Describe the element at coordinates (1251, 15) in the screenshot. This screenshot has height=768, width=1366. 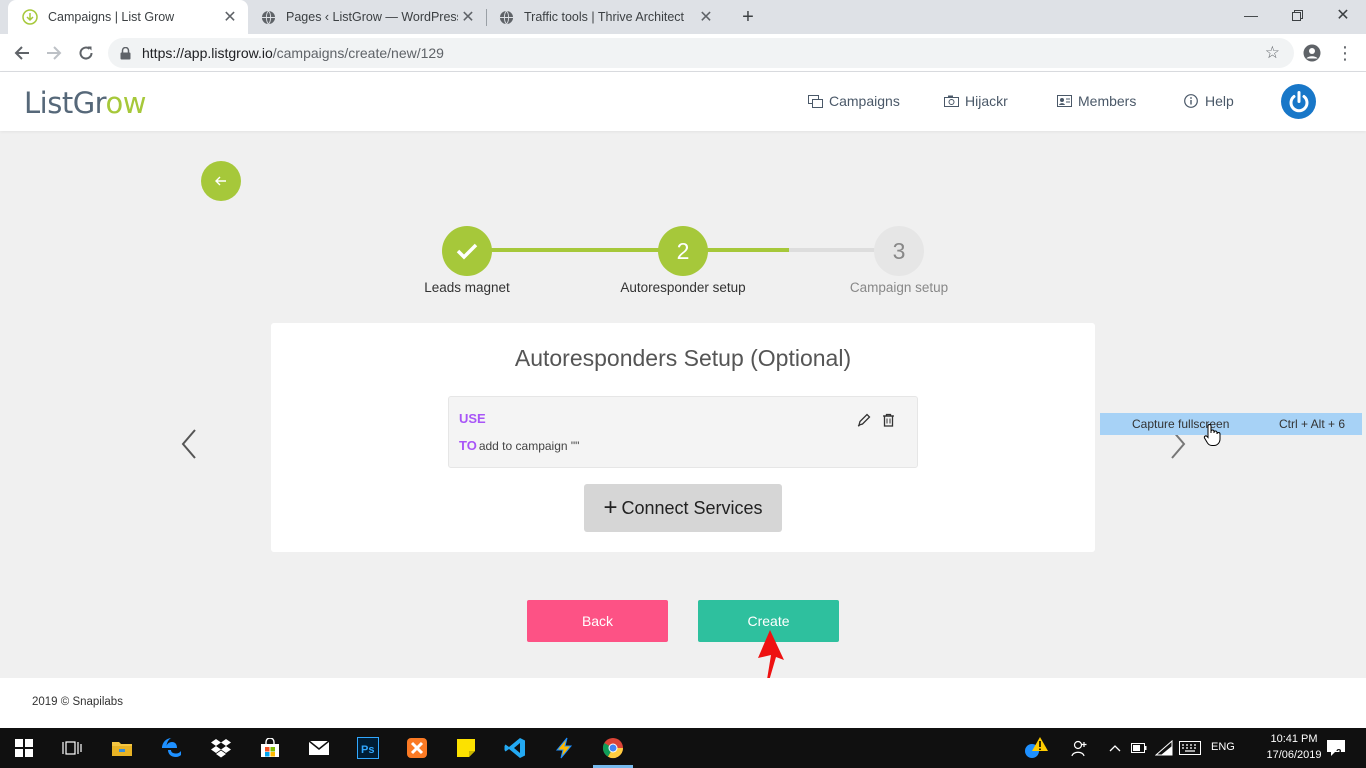
I see `minimize-icon: ―` at that location.